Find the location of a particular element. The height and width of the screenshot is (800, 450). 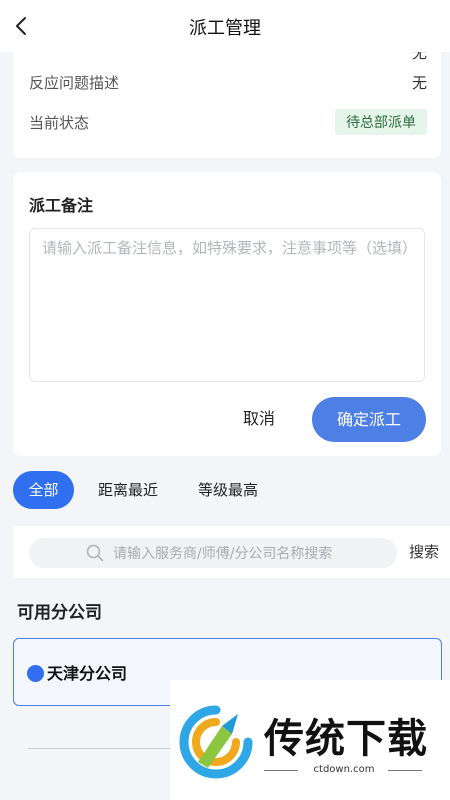

remark-title: 派工备注 is located at coordinates (61, 205).